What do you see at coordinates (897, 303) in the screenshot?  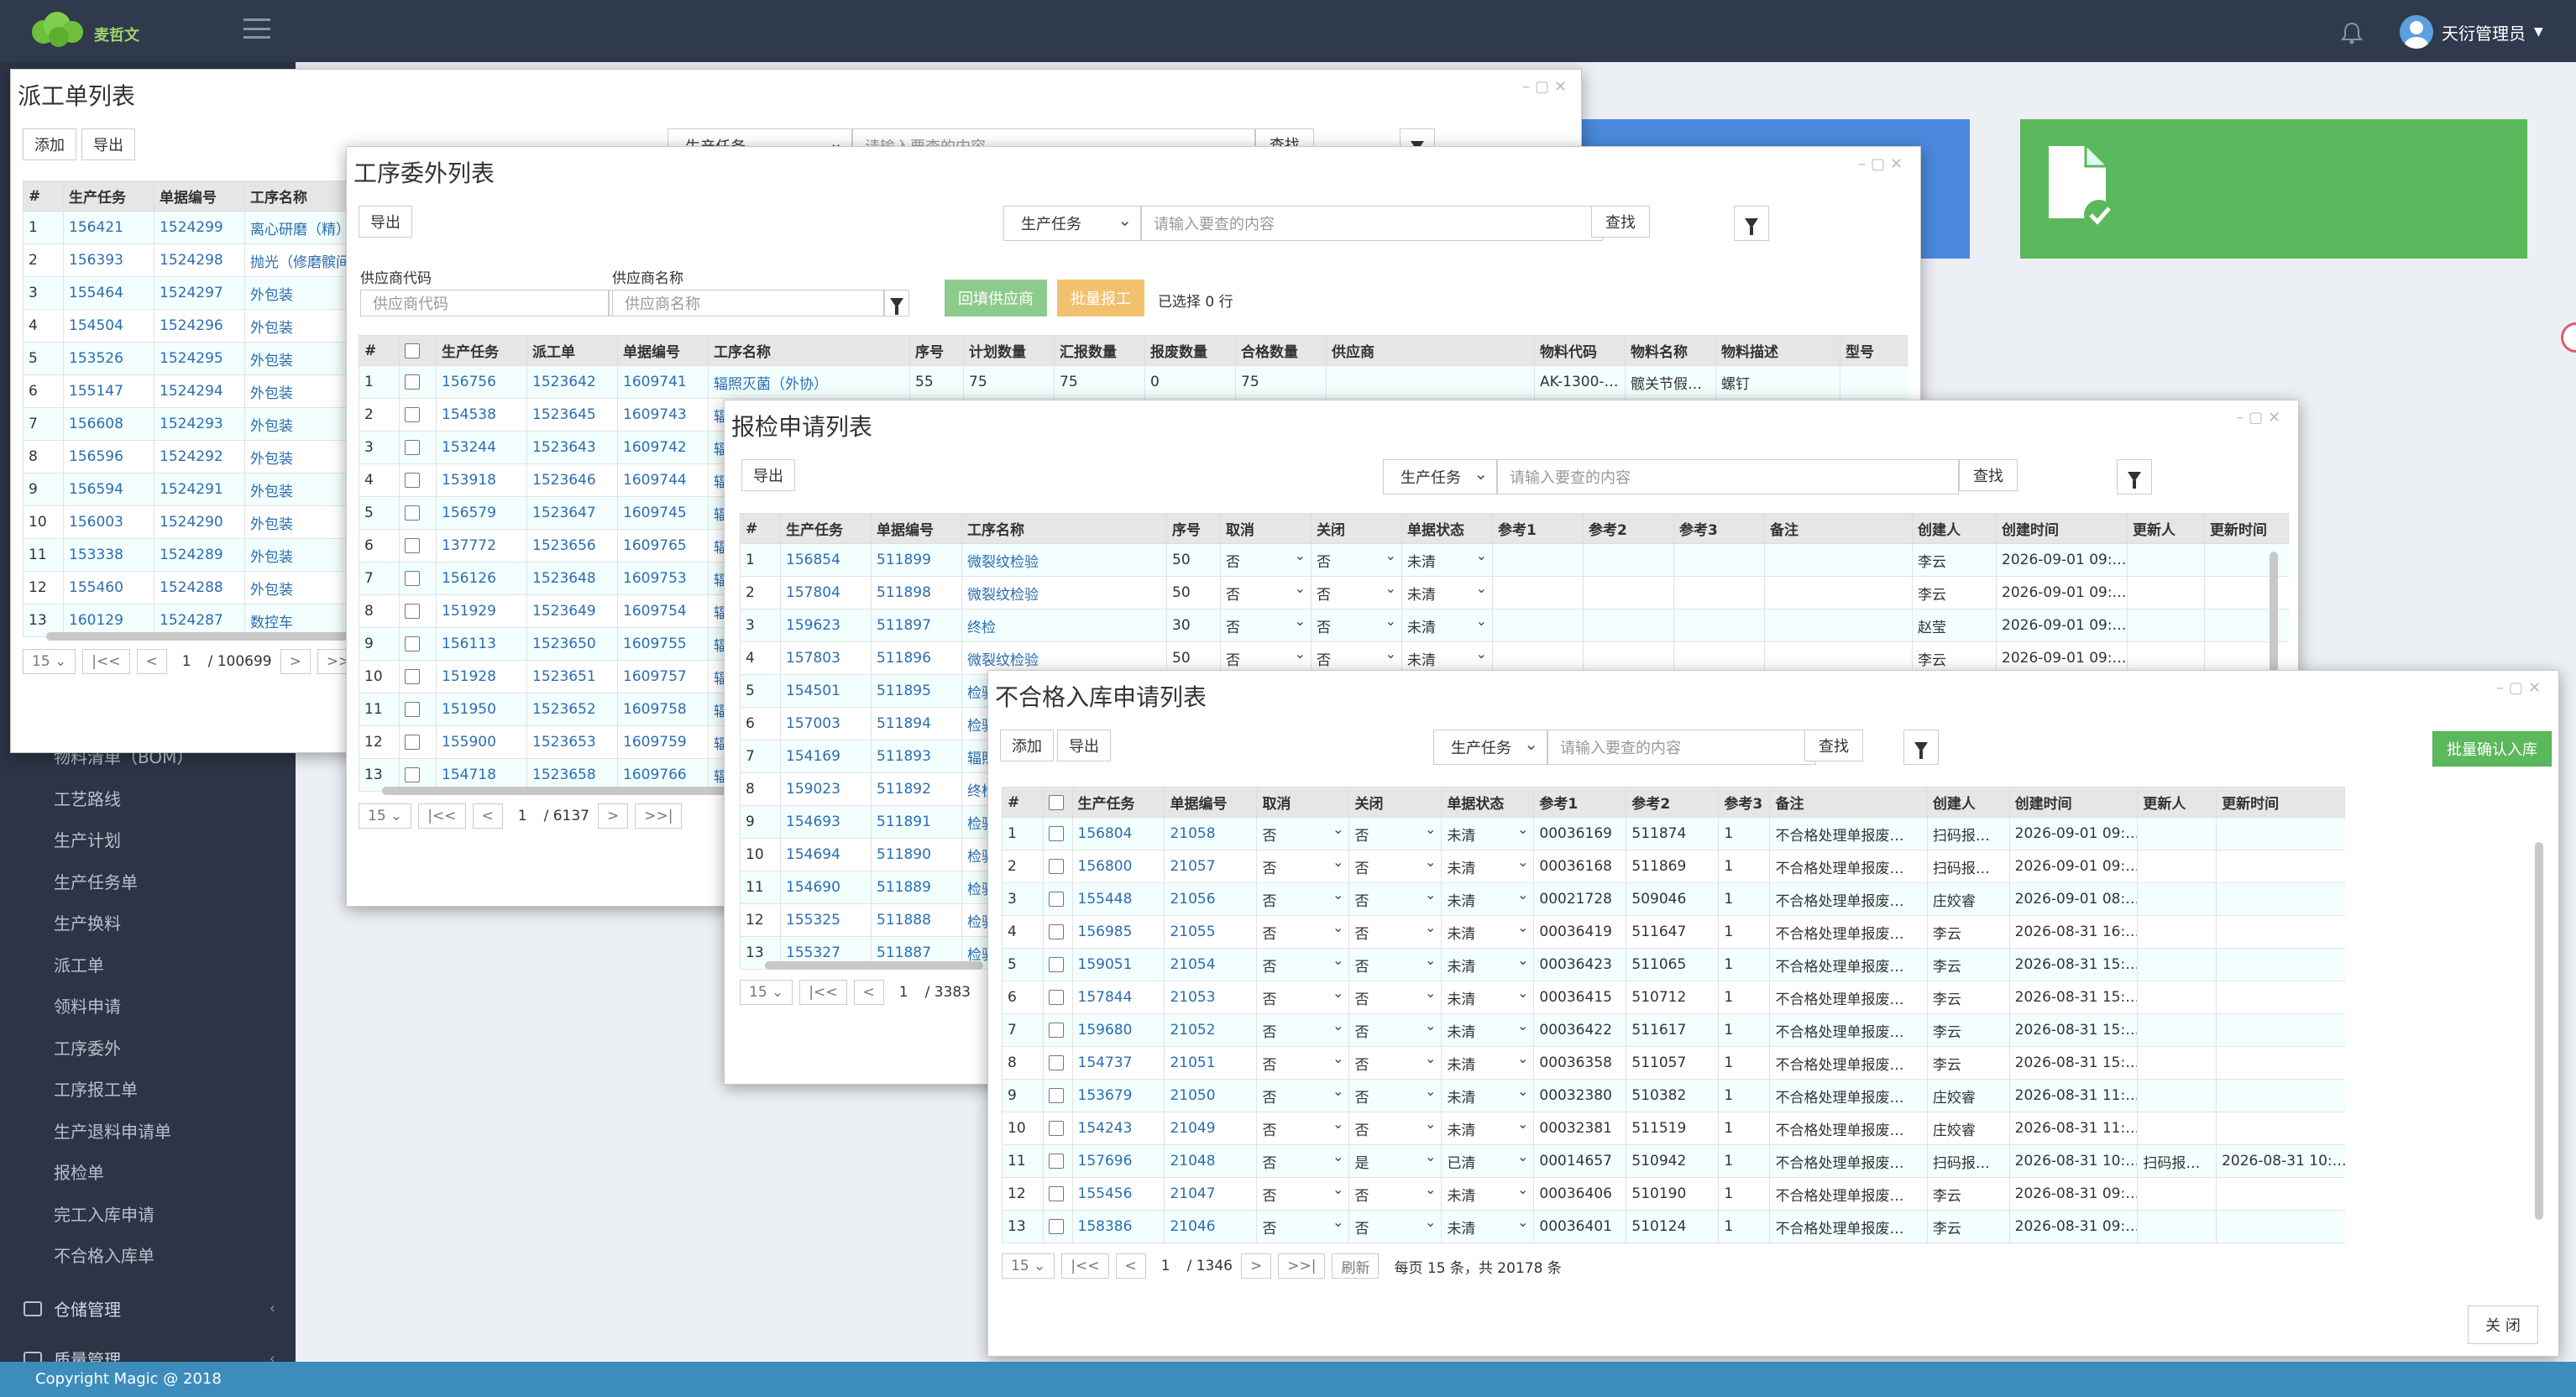 I see `supplier-name-filter` at bounding box center [897, 303].